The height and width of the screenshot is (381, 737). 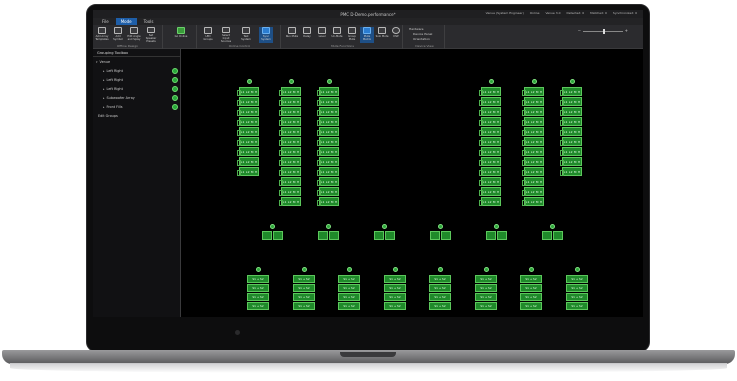 I want to click on add-array-templates-button: Add Array Templates, so click(x=102, y=35).